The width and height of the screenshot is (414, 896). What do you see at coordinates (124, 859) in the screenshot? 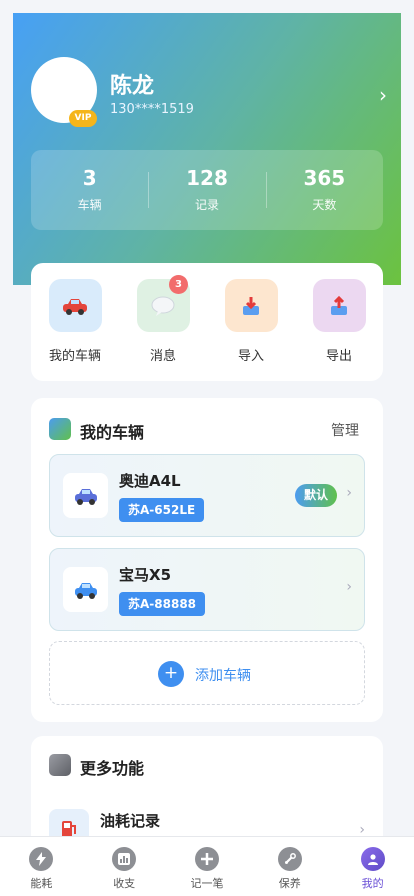
I see `bar-chart-icon` at bounding box center [124, 859].